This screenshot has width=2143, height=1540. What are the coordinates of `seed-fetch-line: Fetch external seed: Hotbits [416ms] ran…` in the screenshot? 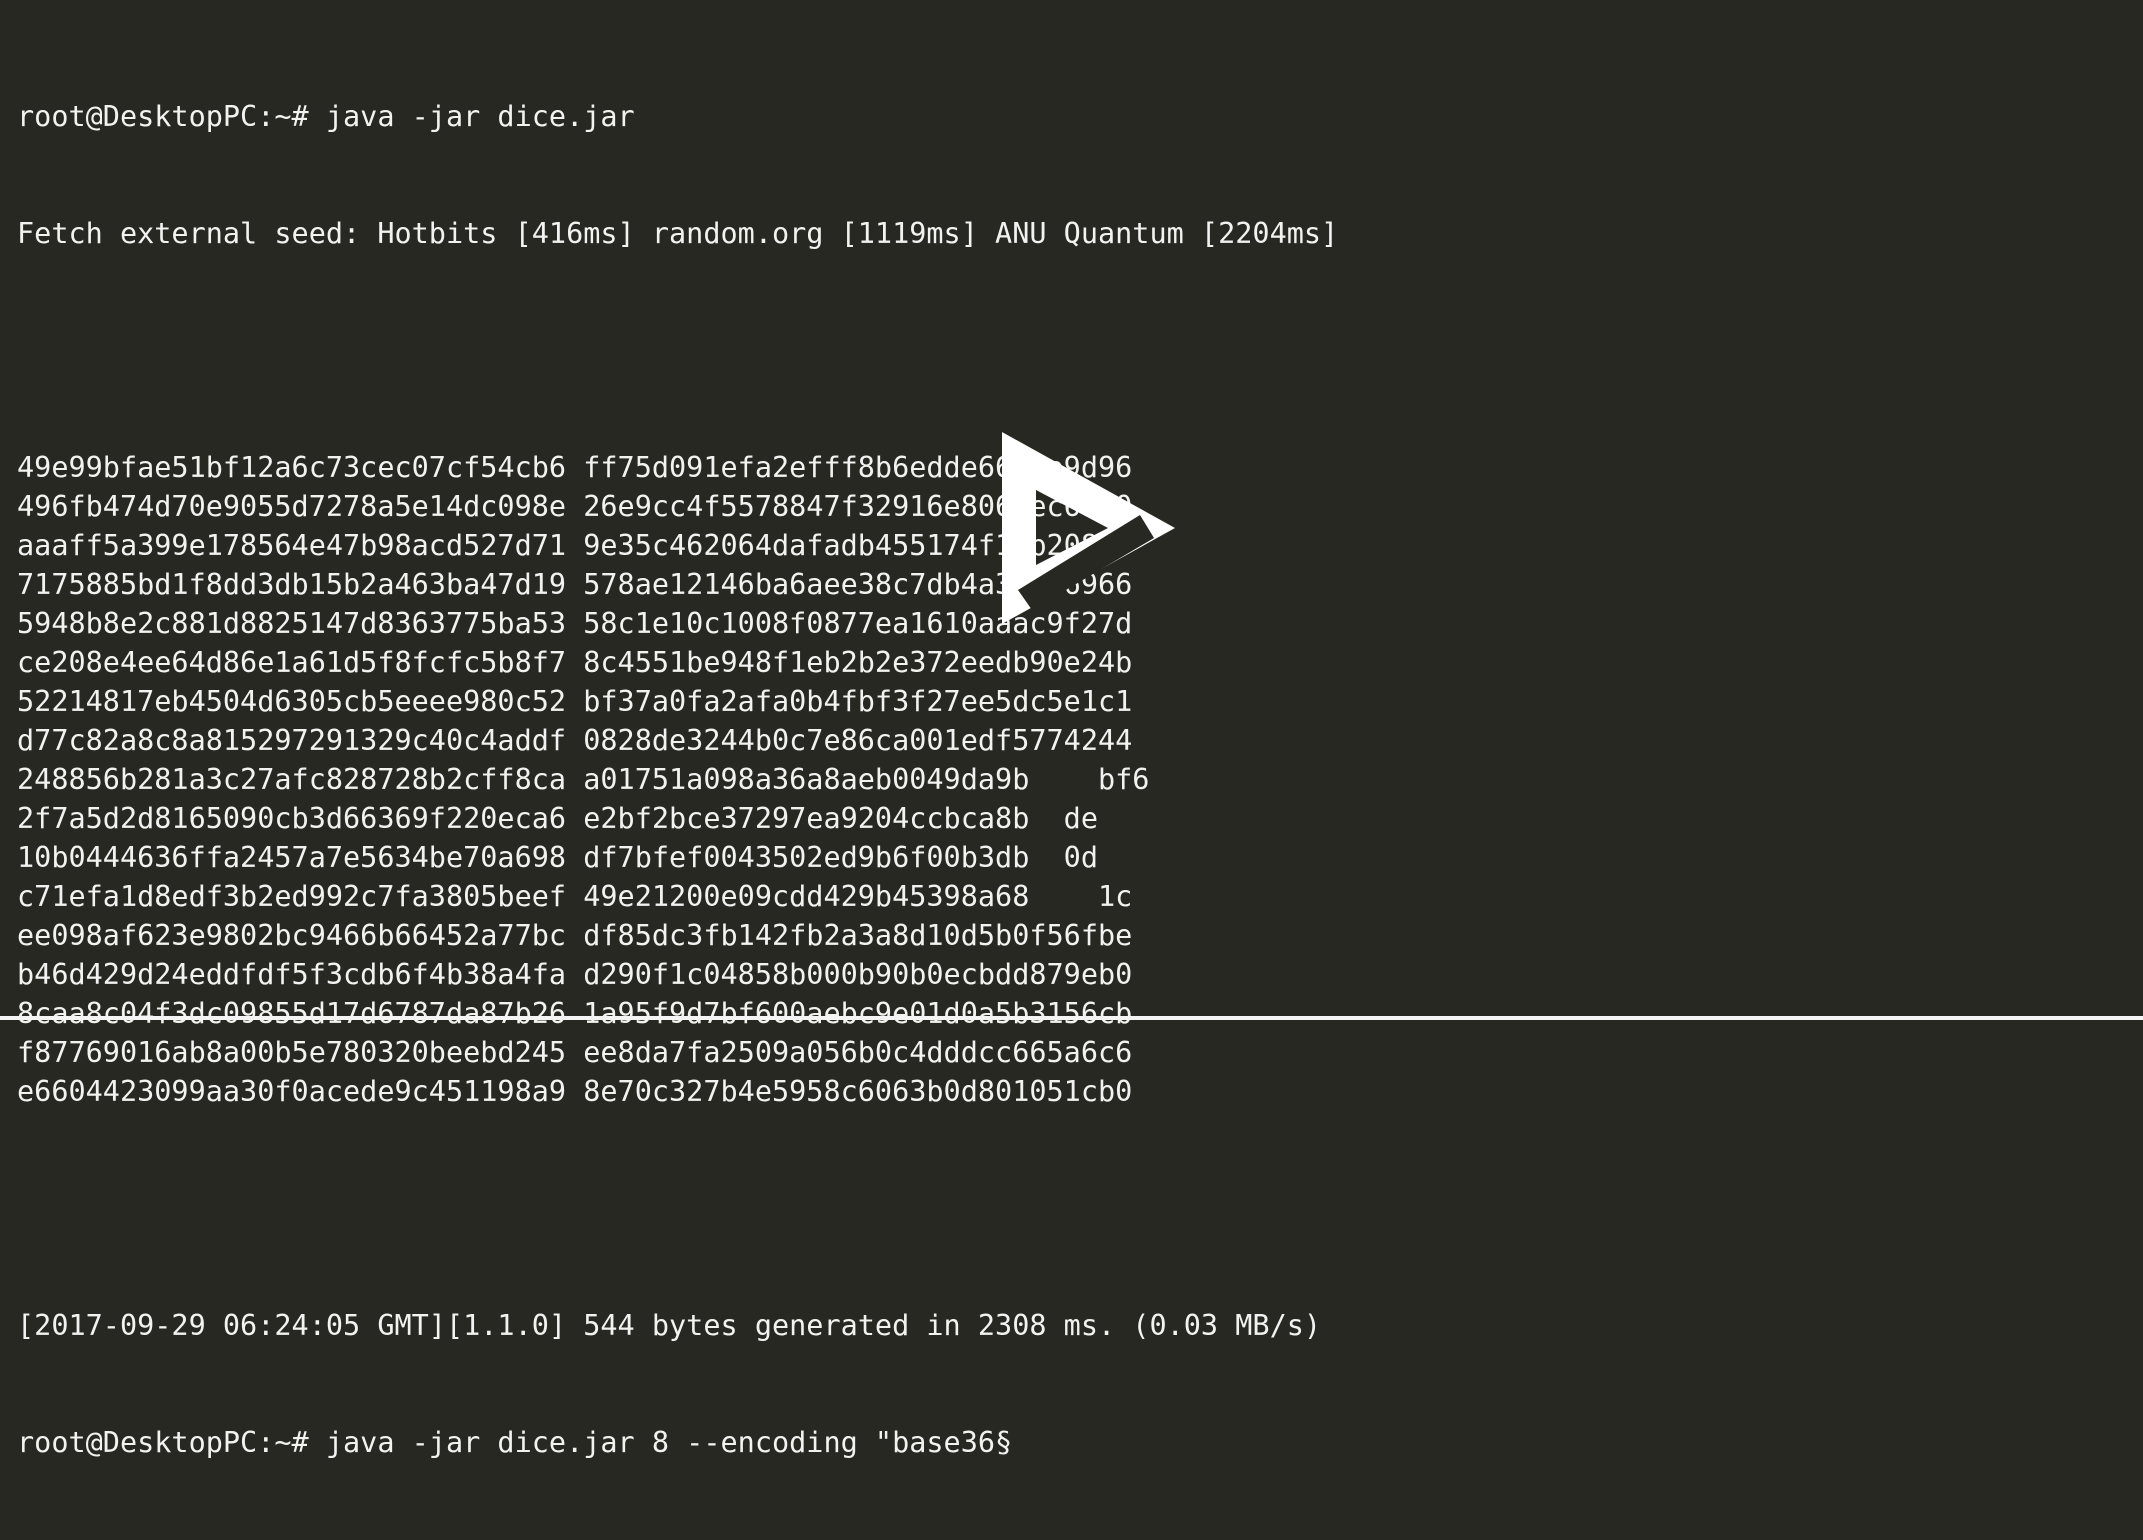 It's located at (678, 233).